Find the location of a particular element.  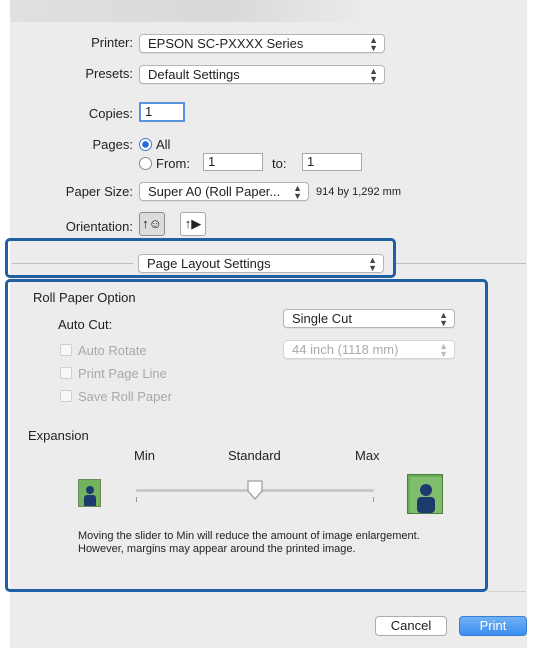

orientation-portrait-button: ↑☺ is located at coordinates (152, 224).